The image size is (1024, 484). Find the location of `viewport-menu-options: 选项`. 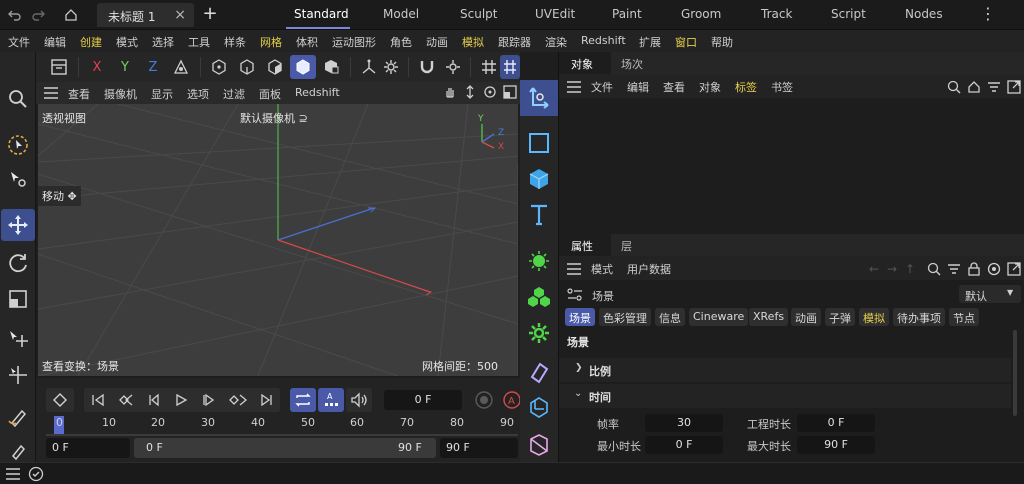

viewport-menu-options: 选项 is located at coordinates (198, 94).